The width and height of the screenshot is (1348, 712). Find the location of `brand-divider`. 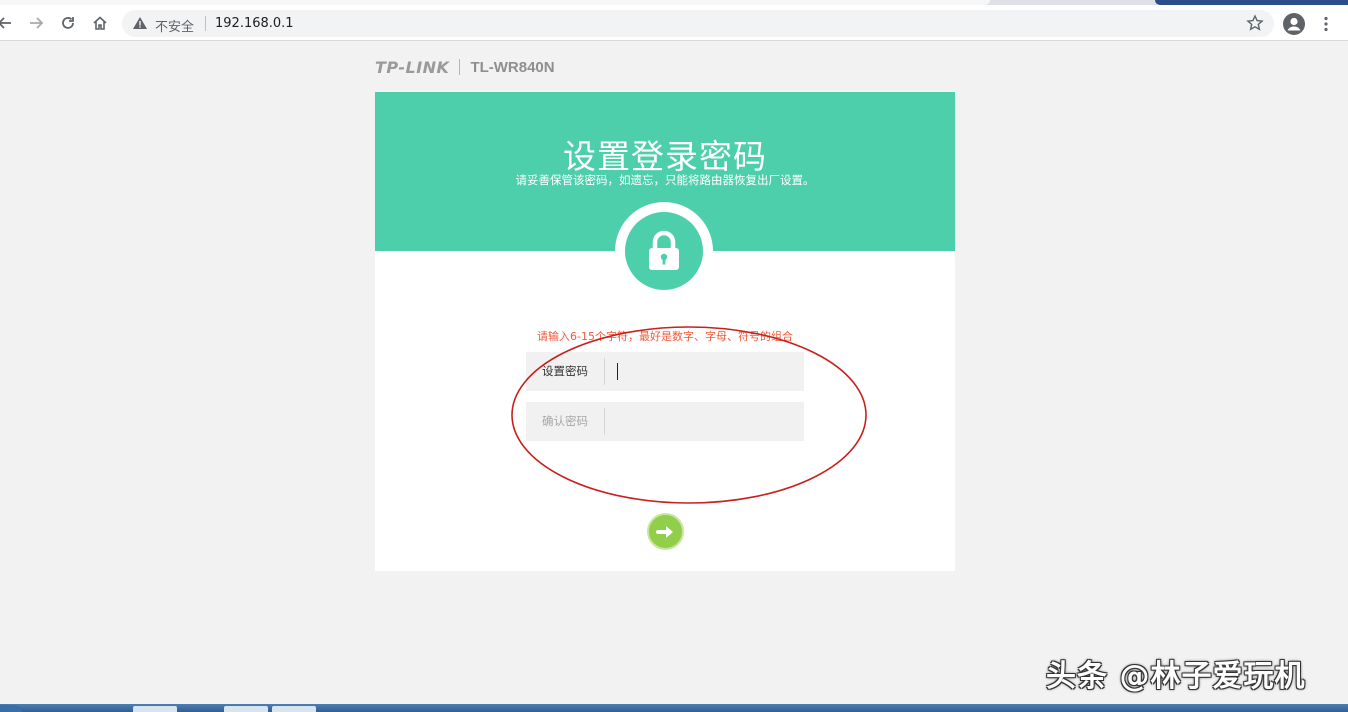

brand-divider is located at coordinates (460, 67).